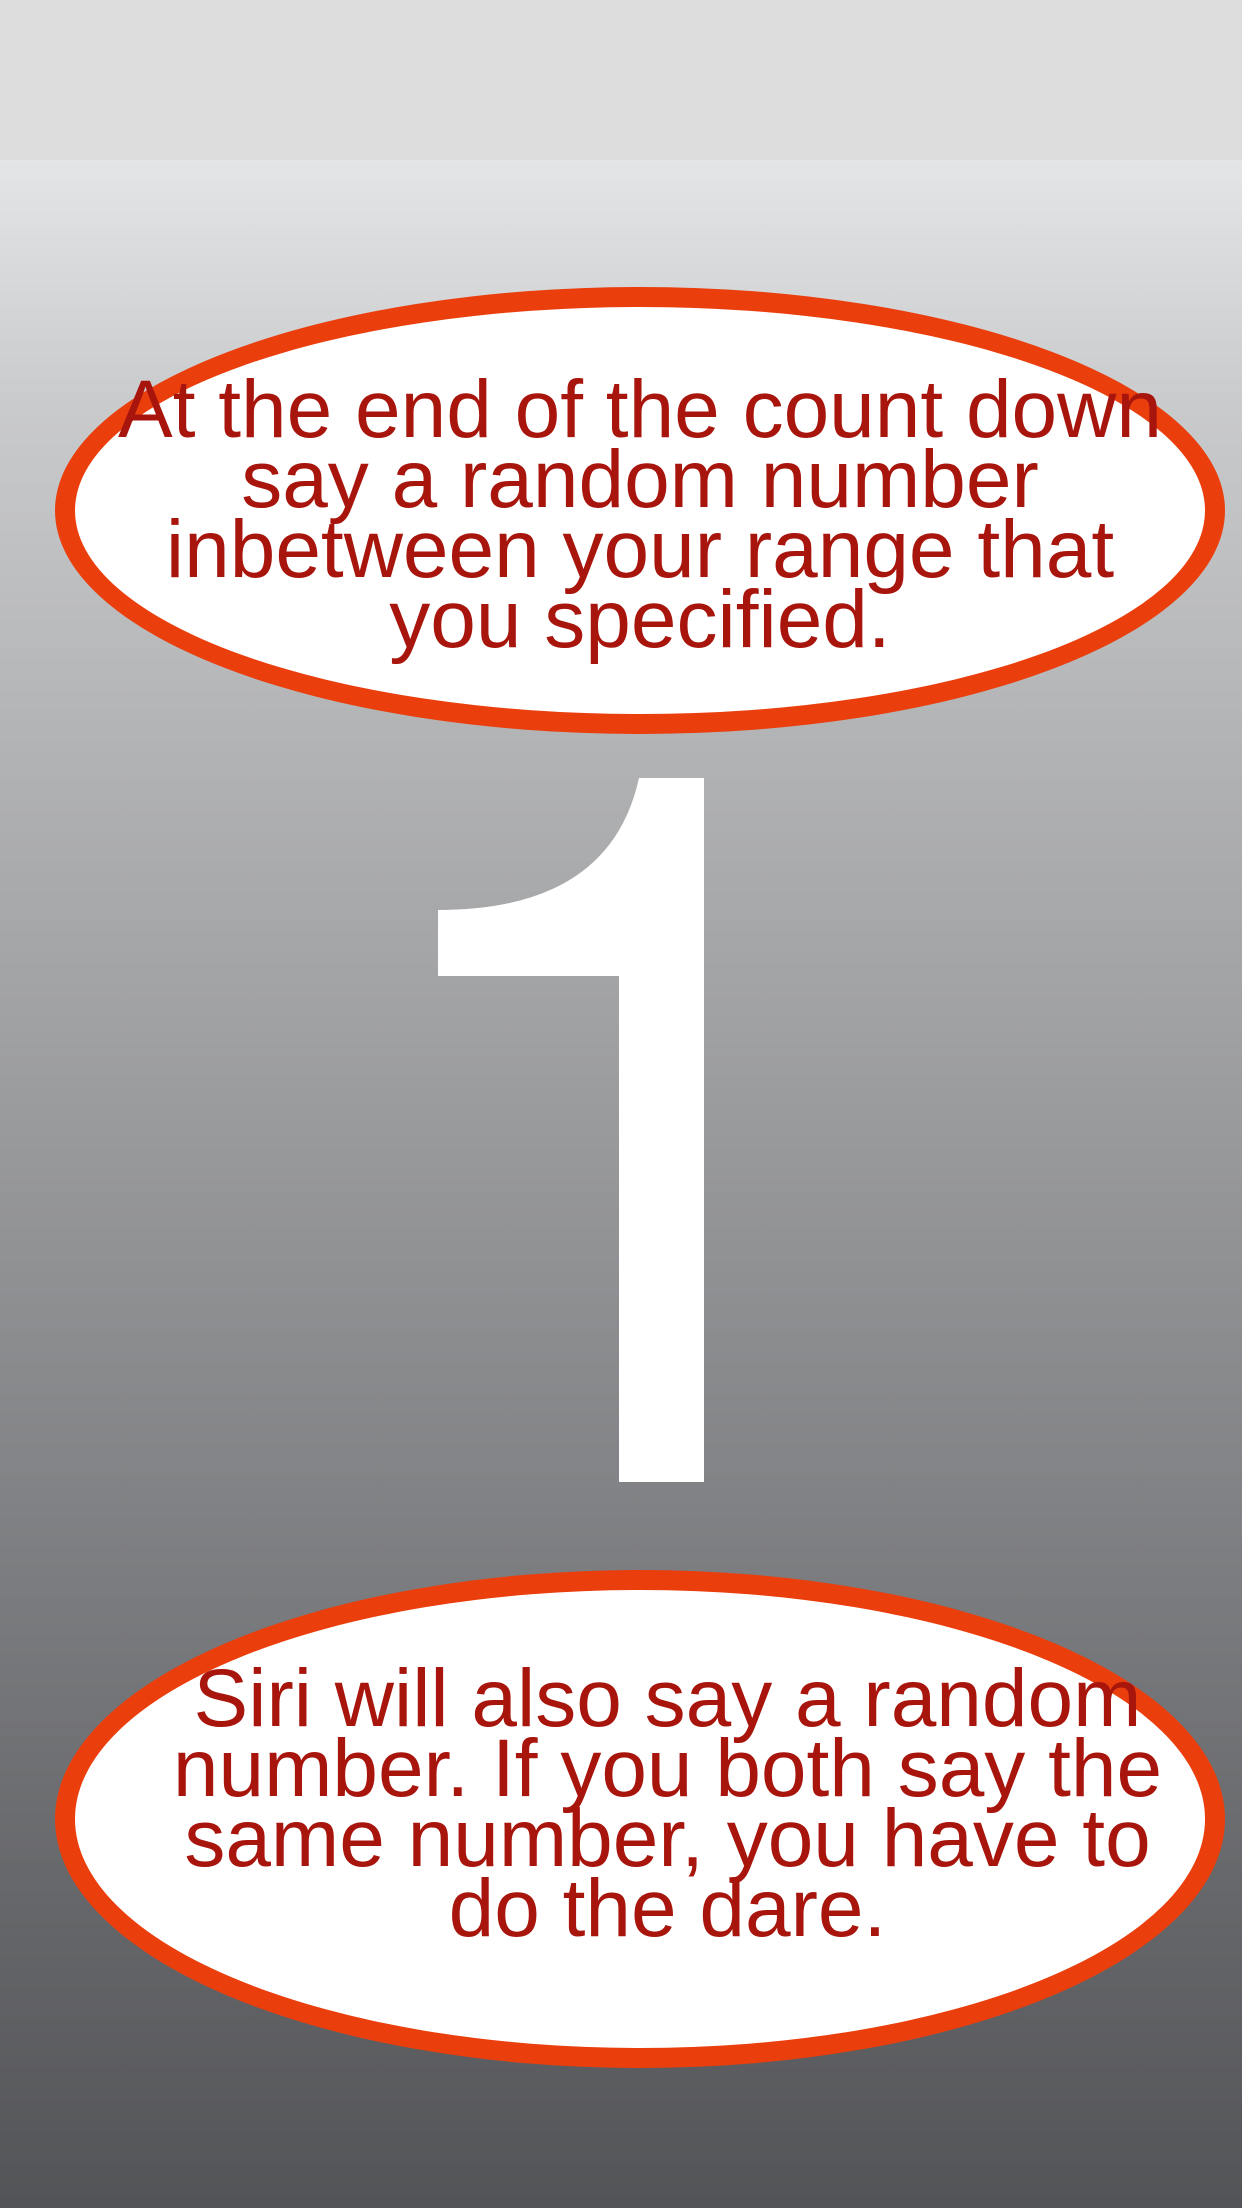  I want to click on countdown-digit, so click(571, 1130).